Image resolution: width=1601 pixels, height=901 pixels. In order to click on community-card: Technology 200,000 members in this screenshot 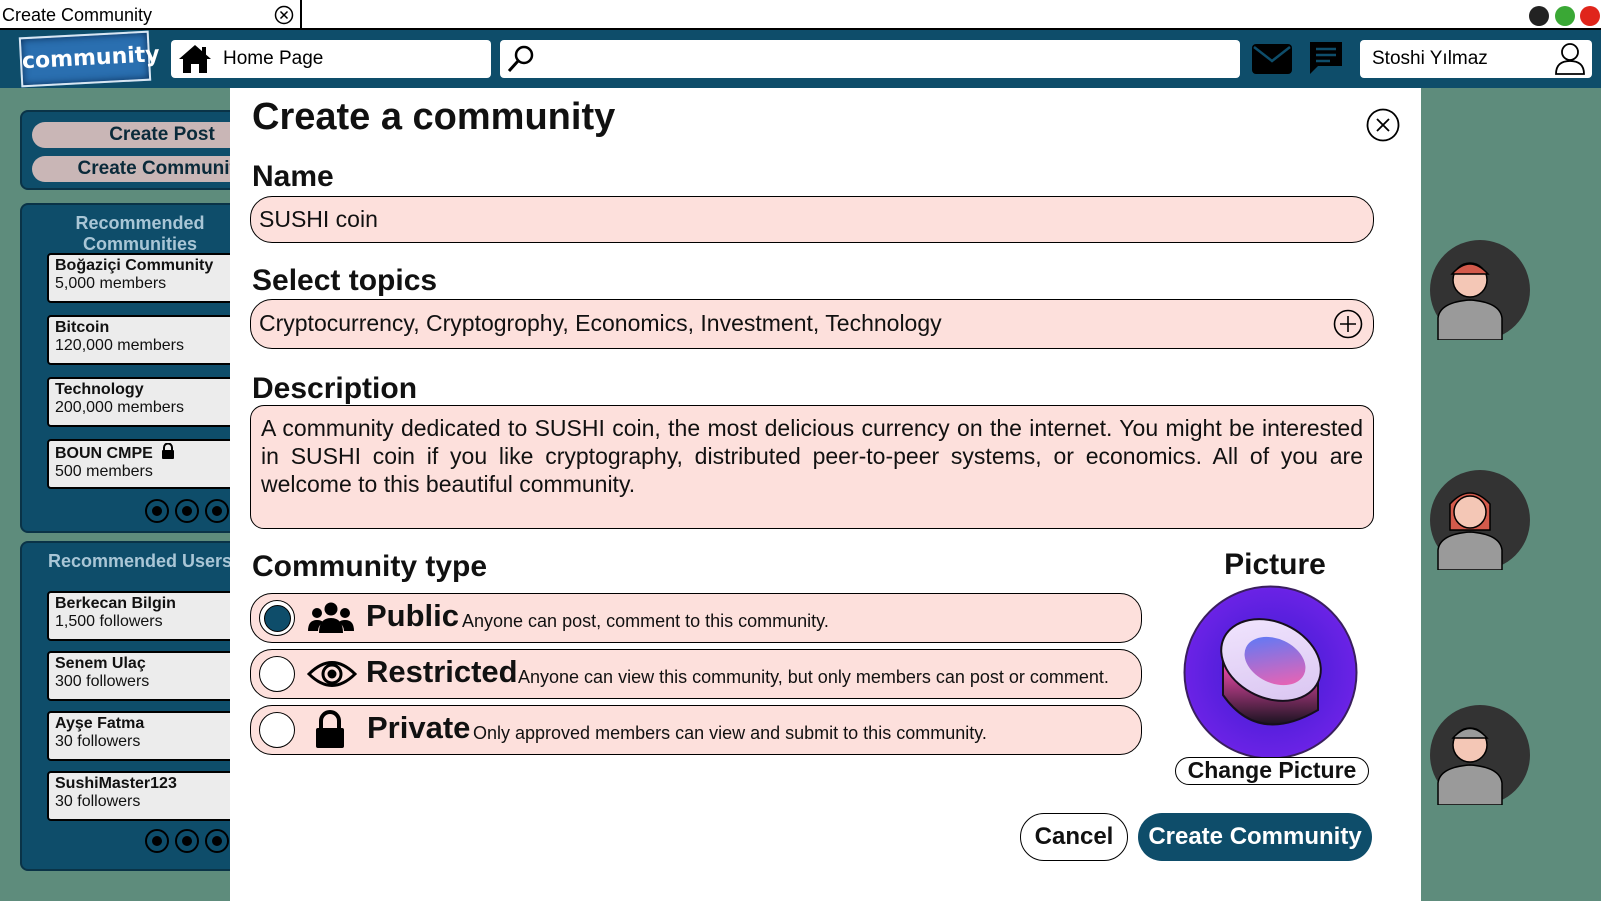, I will do `click(147, 402)`.